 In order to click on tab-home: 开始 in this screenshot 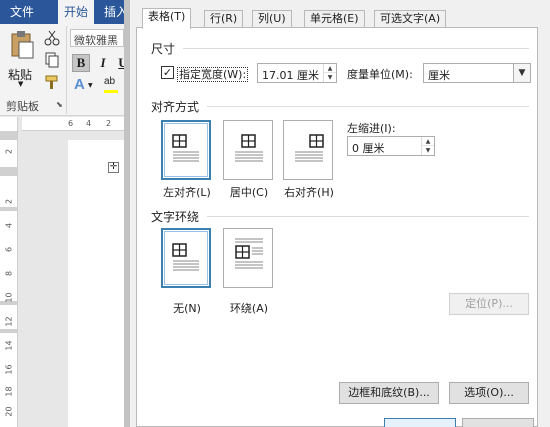, I will do `click(76, 12)`.